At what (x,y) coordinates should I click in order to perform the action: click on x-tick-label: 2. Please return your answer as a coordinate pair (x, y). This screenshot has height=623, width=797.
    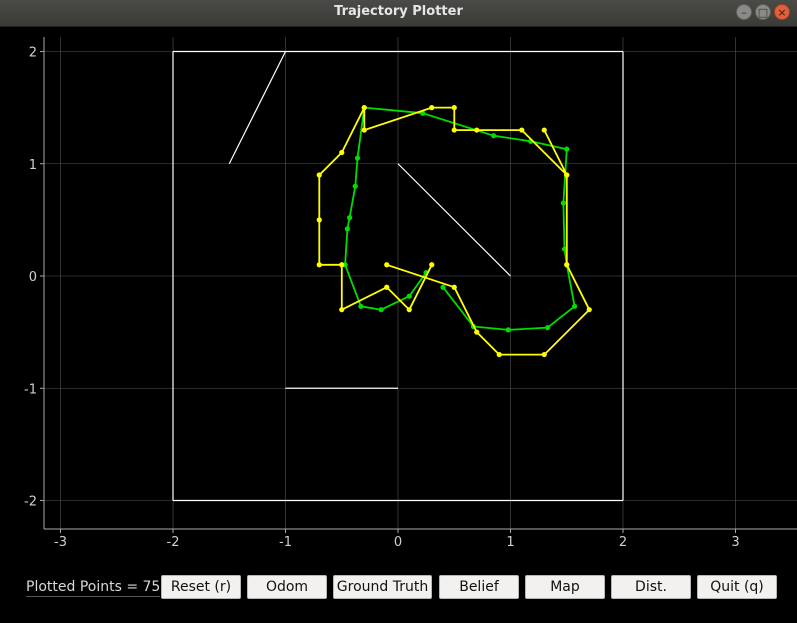
    Looking at the image, I should click on (623, 542).